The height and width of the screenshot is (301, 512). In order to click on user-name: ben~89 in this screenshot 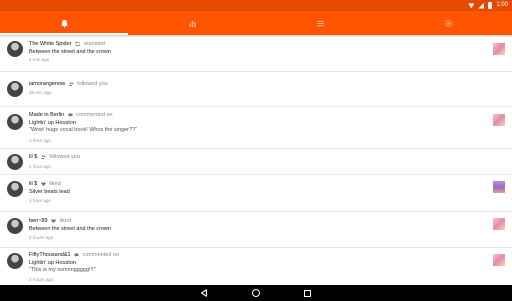, I will do `click(38, 221)`.